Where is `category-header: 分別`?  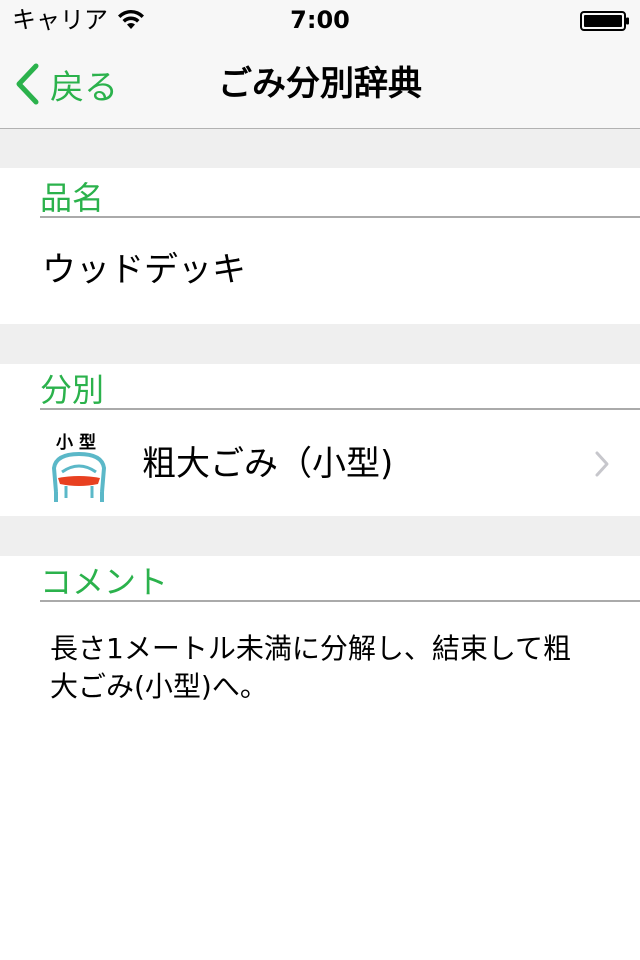 category-header: 分別 is located at coordinates (340, 387).